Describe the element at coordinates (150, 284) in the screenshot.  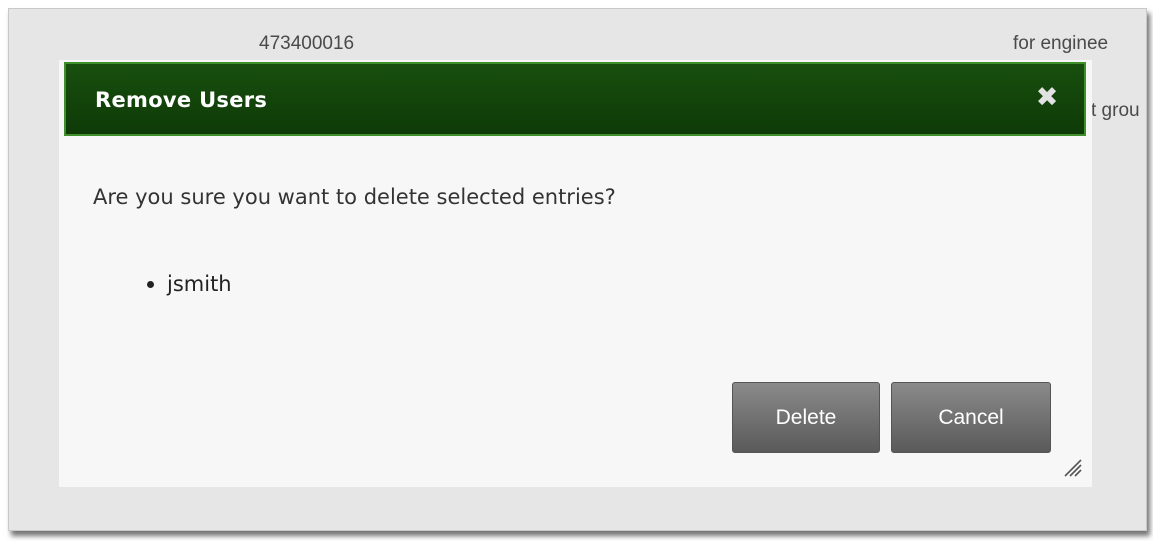
I see `bullet-icon` at that location.